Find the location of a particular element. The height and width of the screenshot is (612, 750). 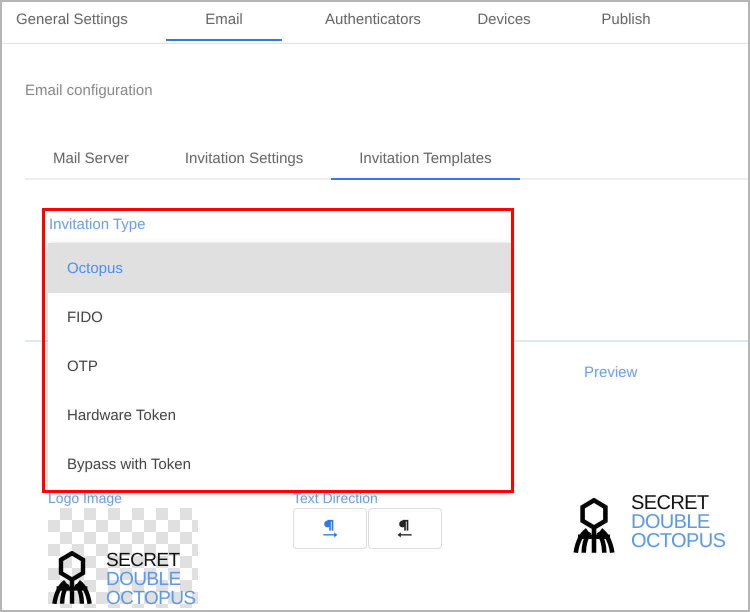

tab: General Settings is located at coordinates (84, 21).